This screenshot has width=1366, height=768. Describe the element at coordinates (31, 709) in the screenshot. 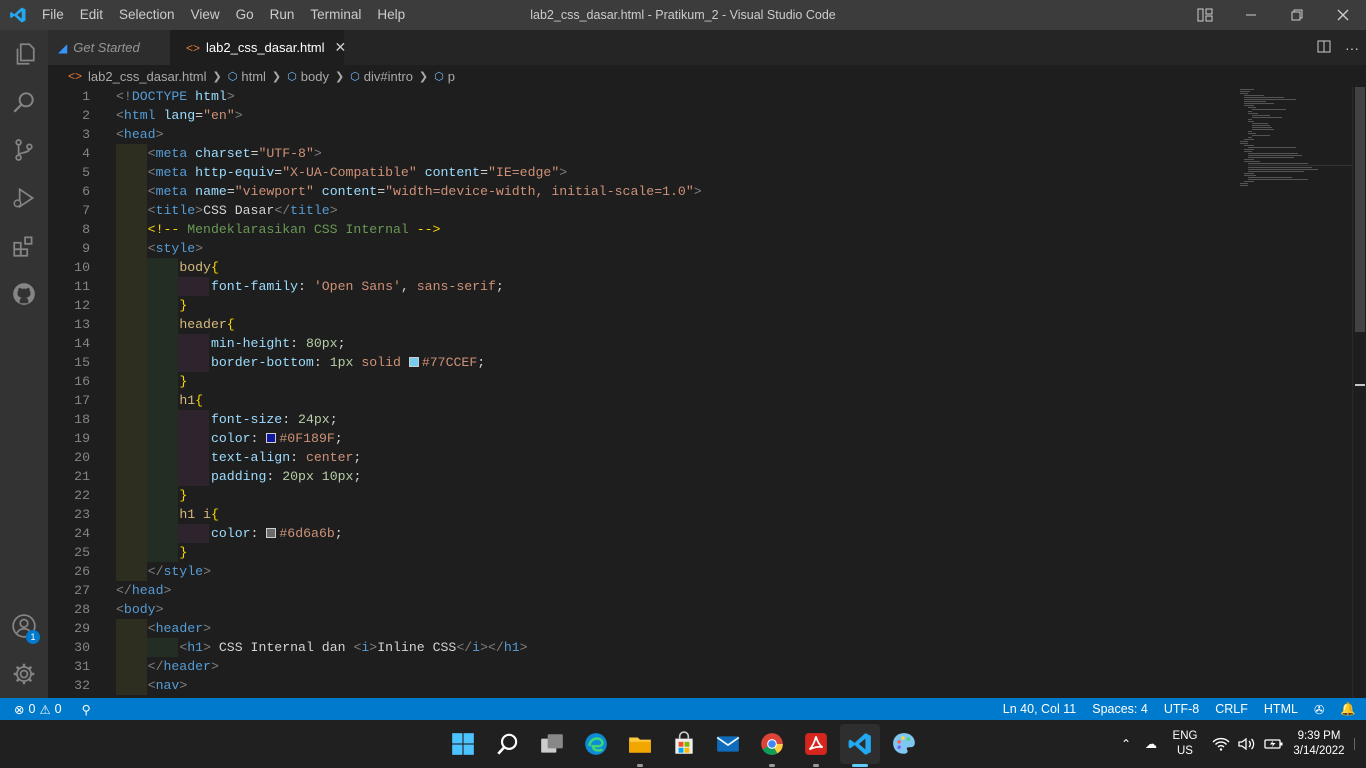

I see `error-count: 0` at that location.